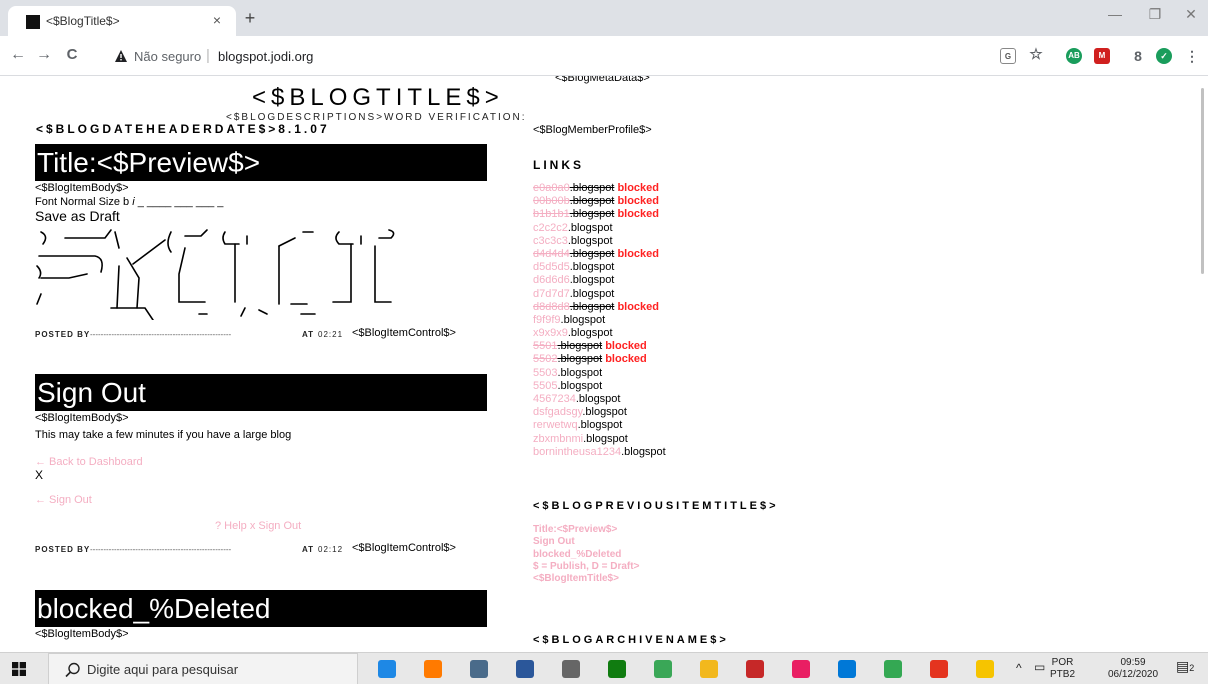 The image size is (1208, 684). Describe the element at coordinates (663, 669) in the screenshot. I see `maps-icon` at that location.